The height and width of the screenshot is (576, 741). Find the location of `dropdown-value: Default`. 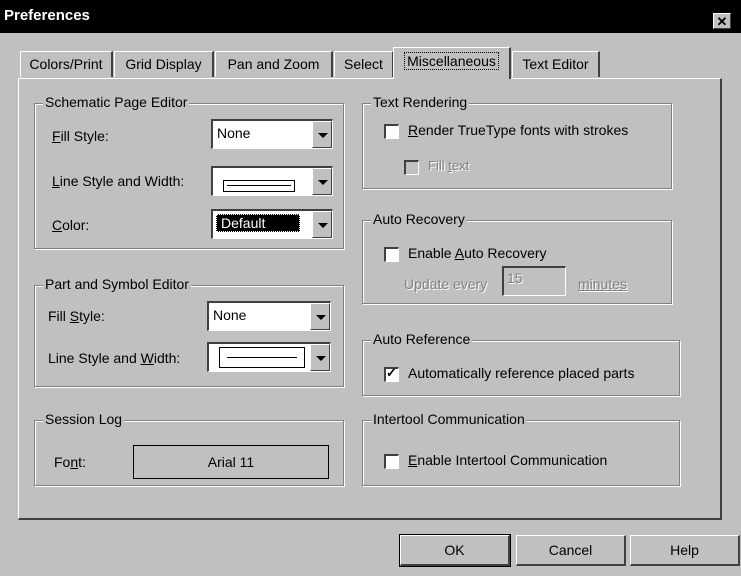

dropdown-value: Default is located at coordinates (258, 223).